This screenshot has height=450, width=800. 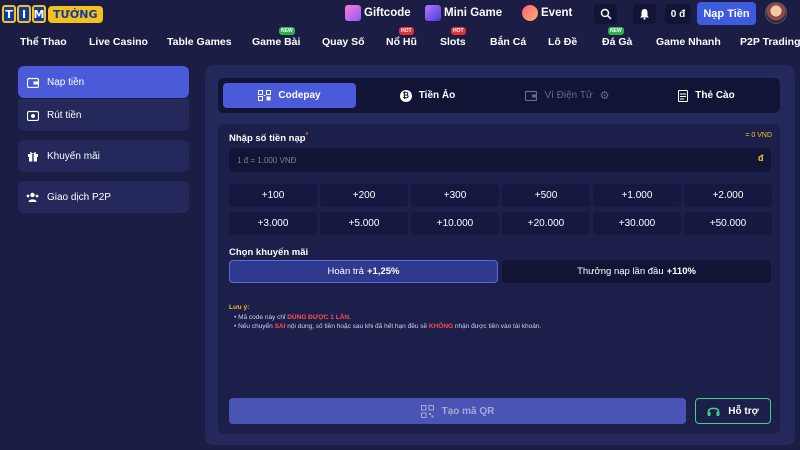 I want to click on site-logo: T I M TƯỚNG, so click(x=58, y=14).